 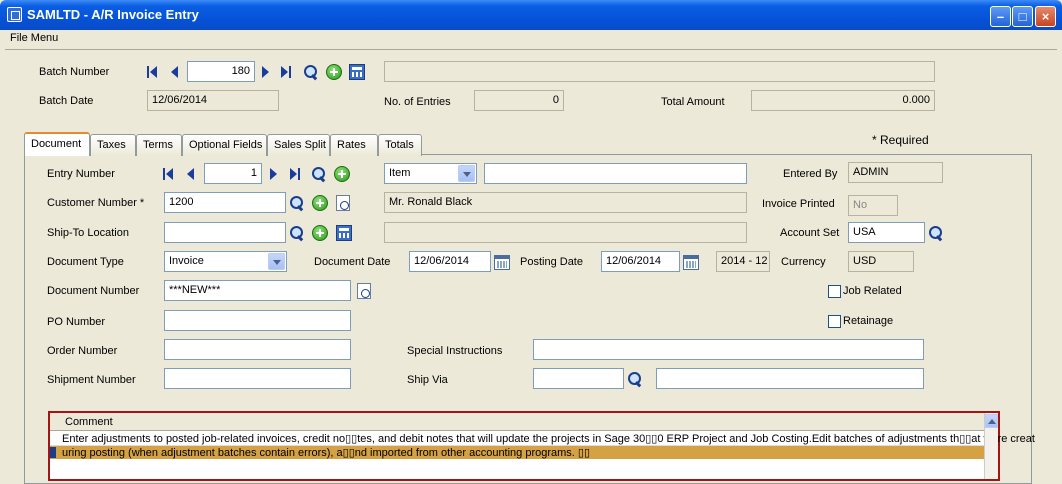 What do you see at coordinates (74, 72) in the screenshot?
I see `batch-number-label: Batch Number` at bounding box center [74, 72].